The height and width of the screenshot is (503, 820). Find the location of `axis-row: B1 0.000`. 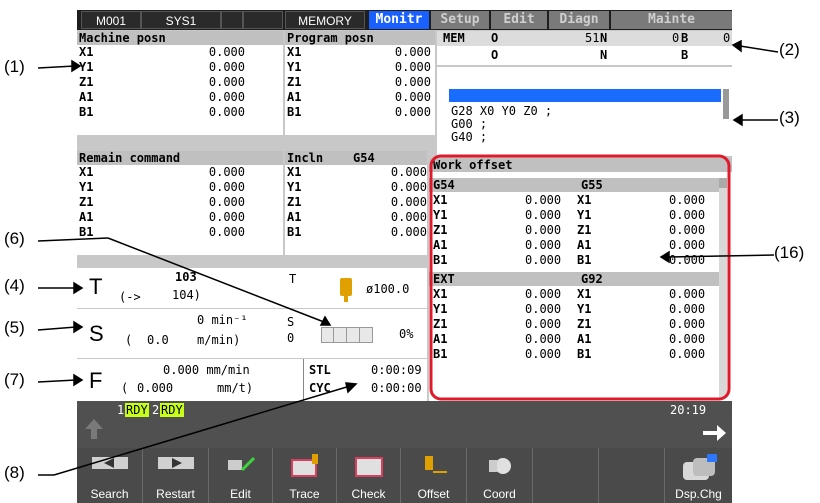

axis-row: B1 0.000 is located at coordinates (180, 112).